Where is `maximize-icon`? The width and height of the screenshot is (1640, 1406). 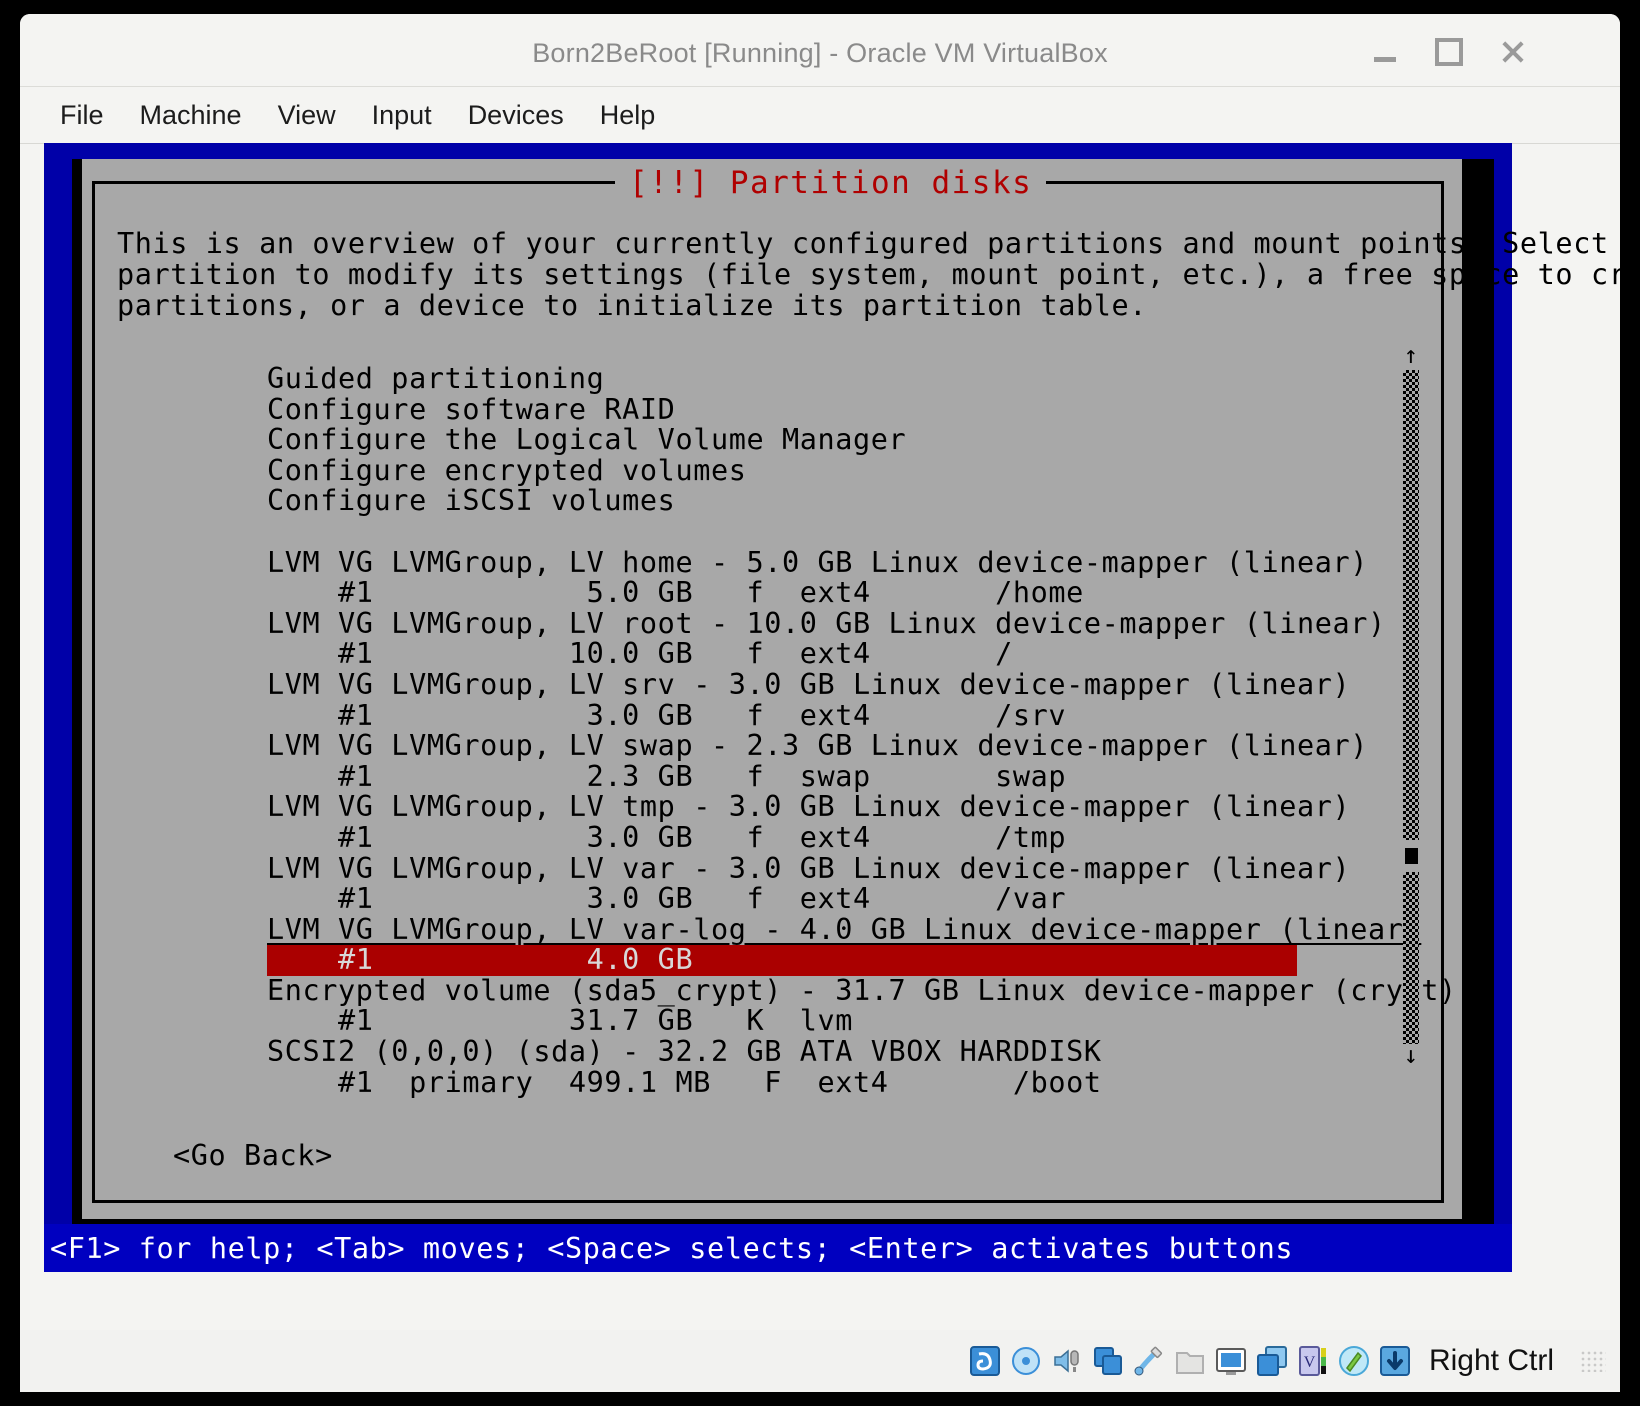
maximize-icon is located at coordinates (1449, 52).